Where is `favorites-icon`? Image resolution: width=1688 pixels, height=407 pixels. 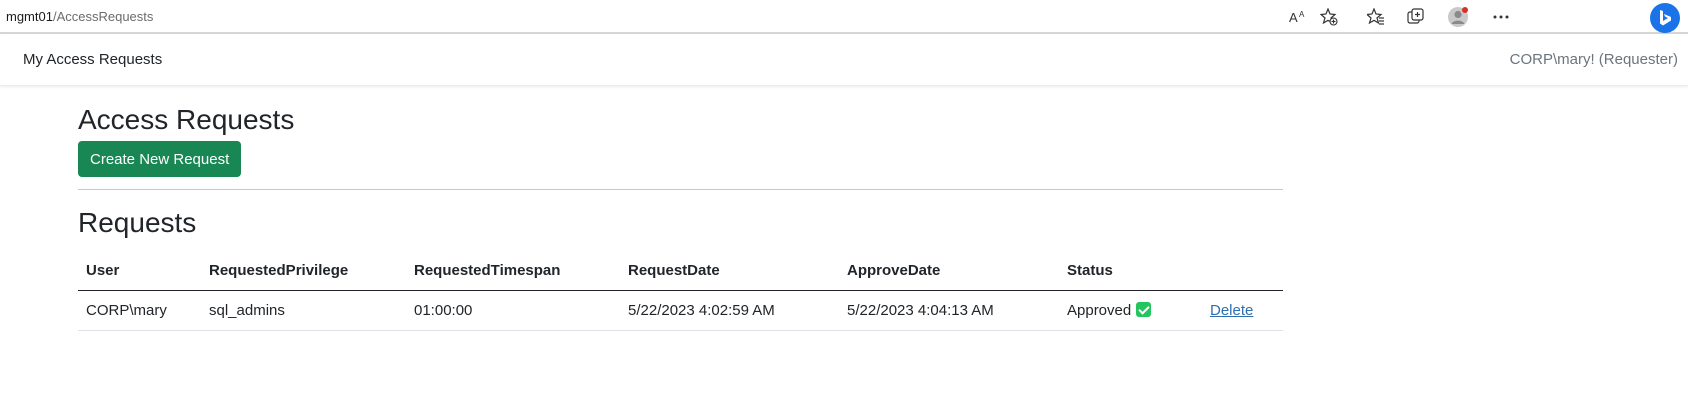 favorites-icon is located at coordinates (1376, 17).